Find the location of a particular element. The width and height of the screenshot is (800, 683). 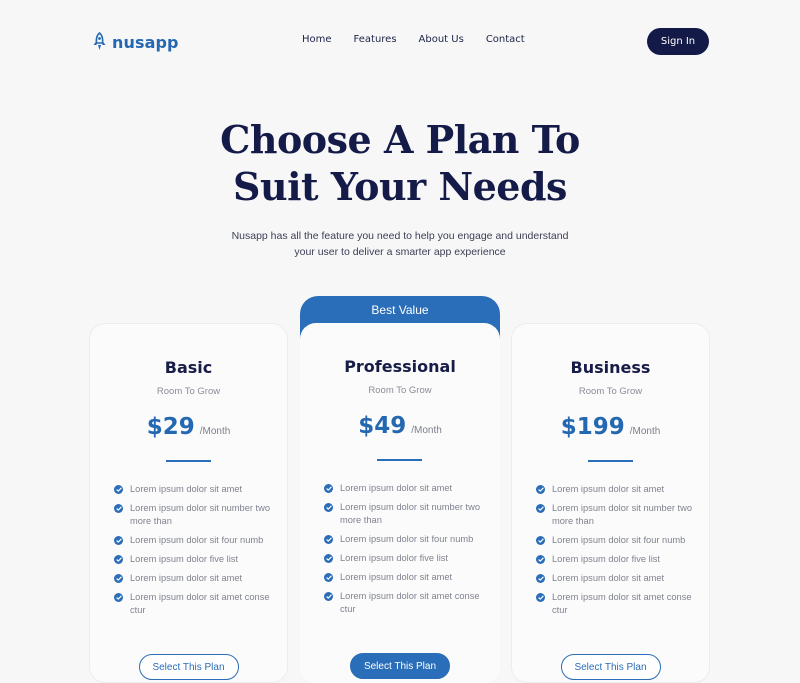

brand-logo: nusapp is located at coordinates (135, 42).